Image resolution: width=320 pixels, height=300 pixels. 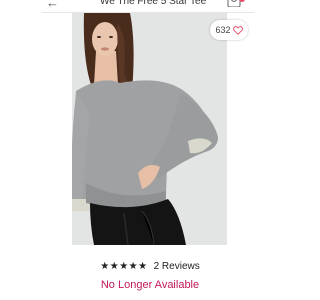 What do you see at coordinates (150, 267) in the screenshot?
I see `rating-row: ★★★★★ 2 Reviews` at bounding box center [150, 267].